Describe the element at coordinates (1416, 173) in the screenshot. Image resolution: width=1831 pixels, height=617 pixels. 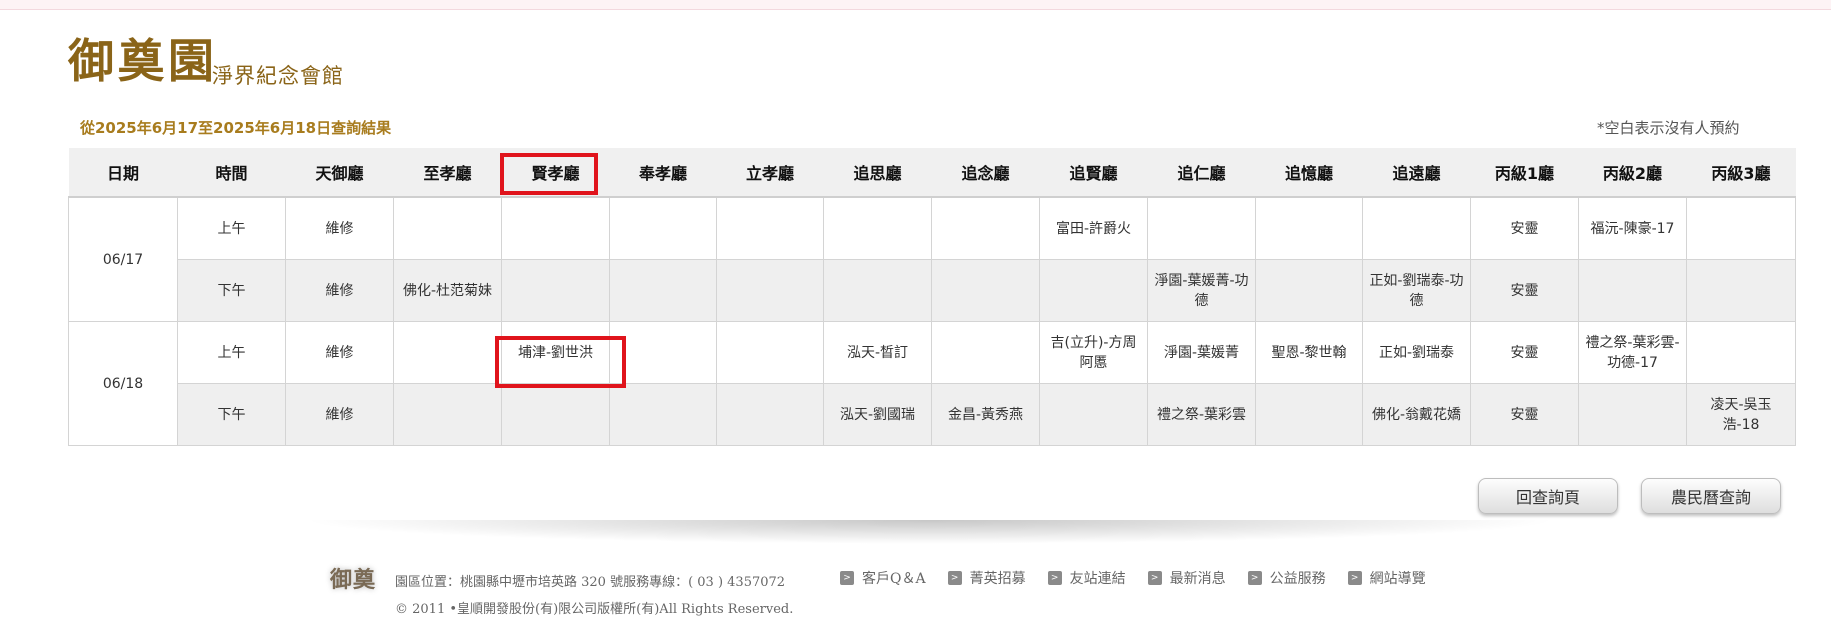
I see `column-header: 追遠廳` at that location.